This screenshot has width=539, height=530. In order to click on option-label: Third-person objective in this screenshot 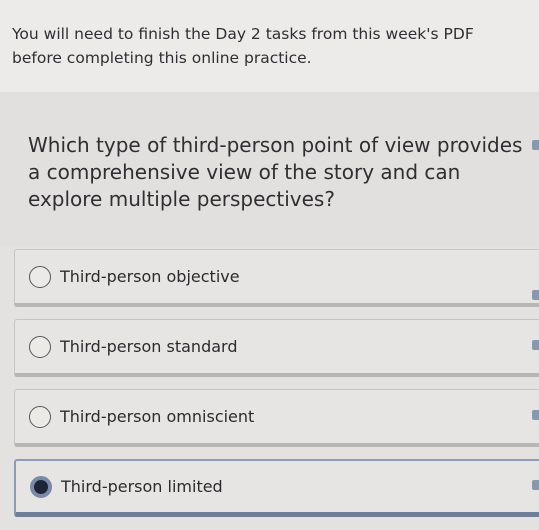, I will do `click(150, 276)`.